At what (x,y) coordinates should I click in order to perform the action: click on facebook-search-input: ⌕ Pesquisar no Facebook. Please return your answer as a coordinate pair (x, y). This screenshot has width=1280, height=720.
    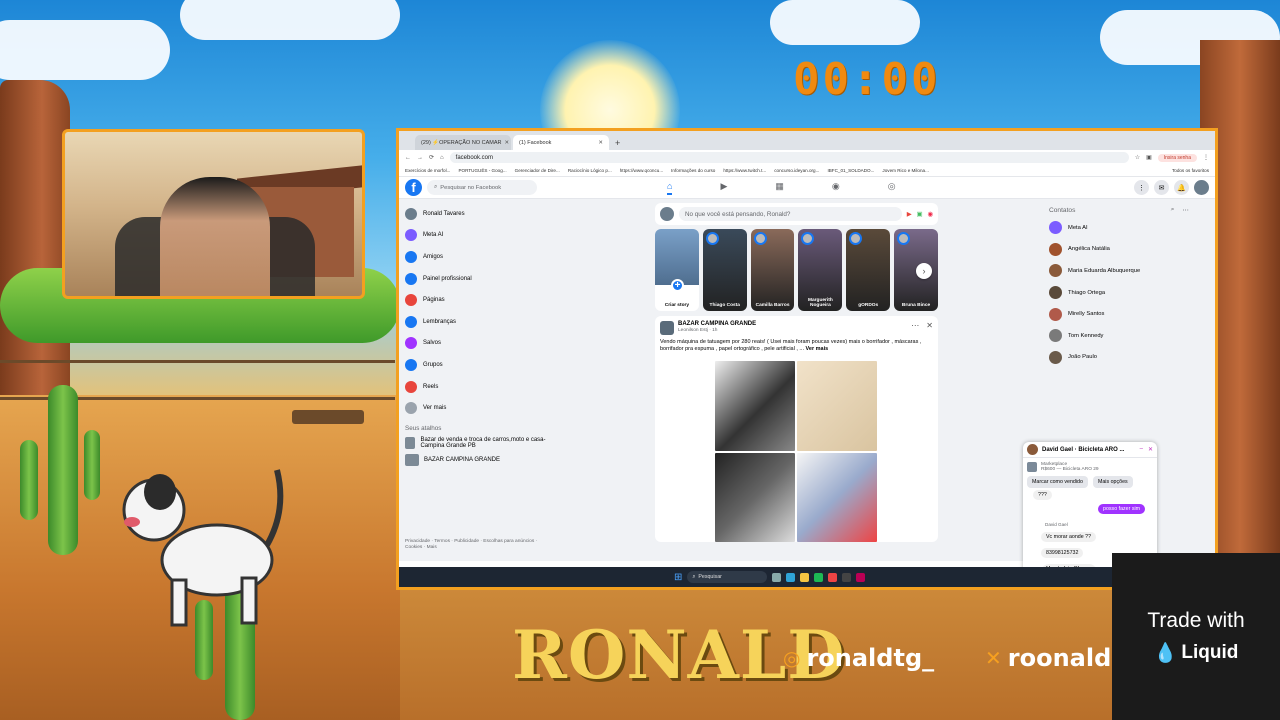
    Looking at the image, I should click on (482, 187).